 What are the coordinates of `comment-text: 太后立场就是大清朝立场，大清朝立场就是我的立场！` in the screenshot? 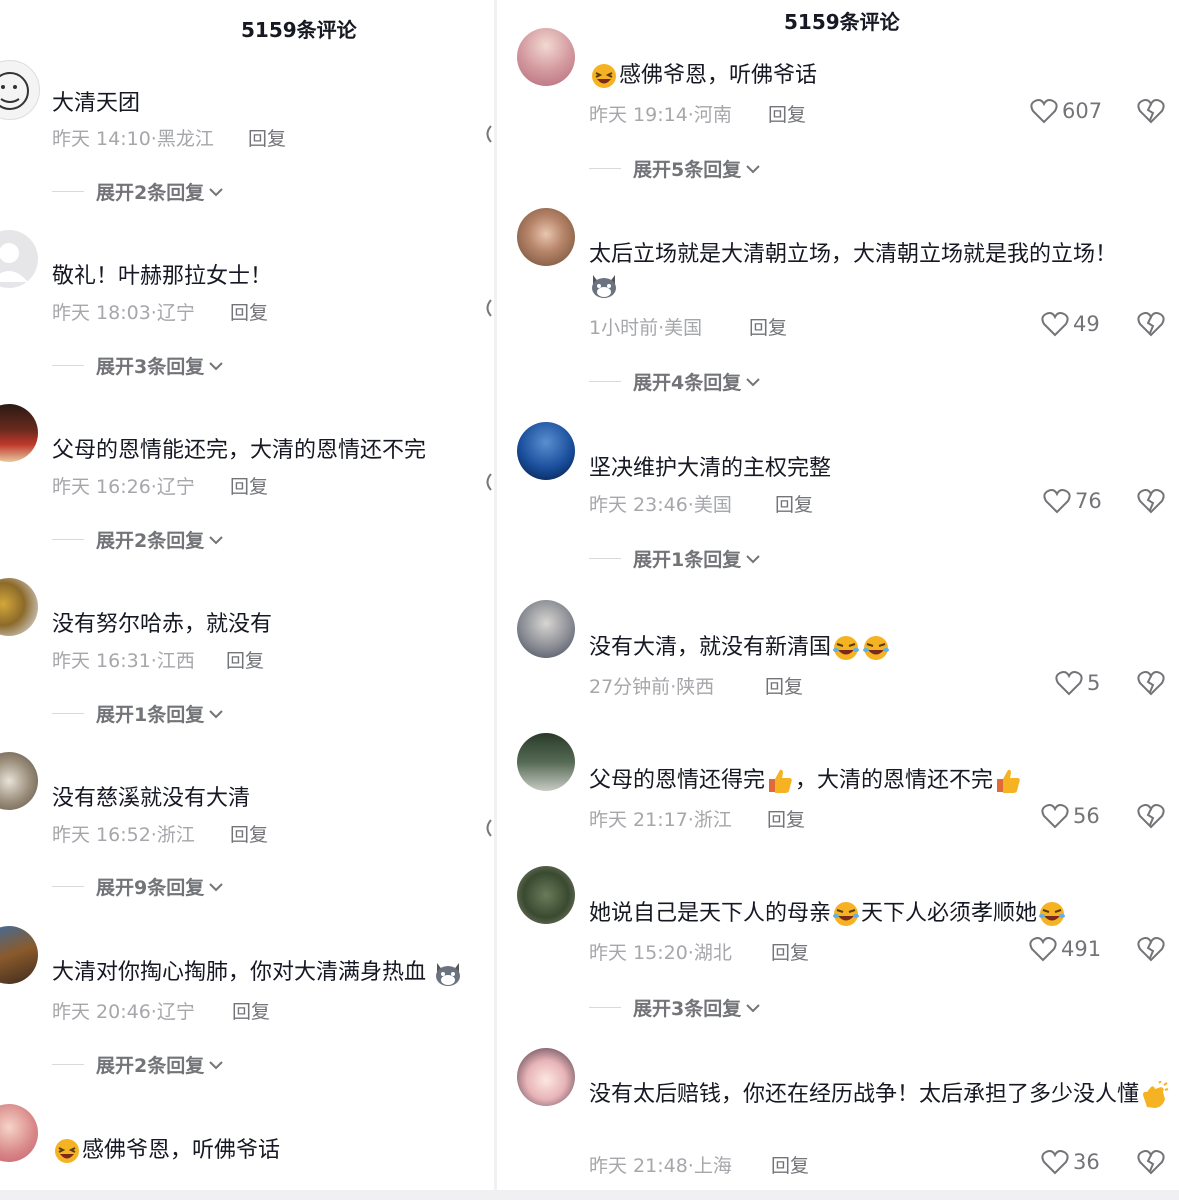 It's located at (874, 270).